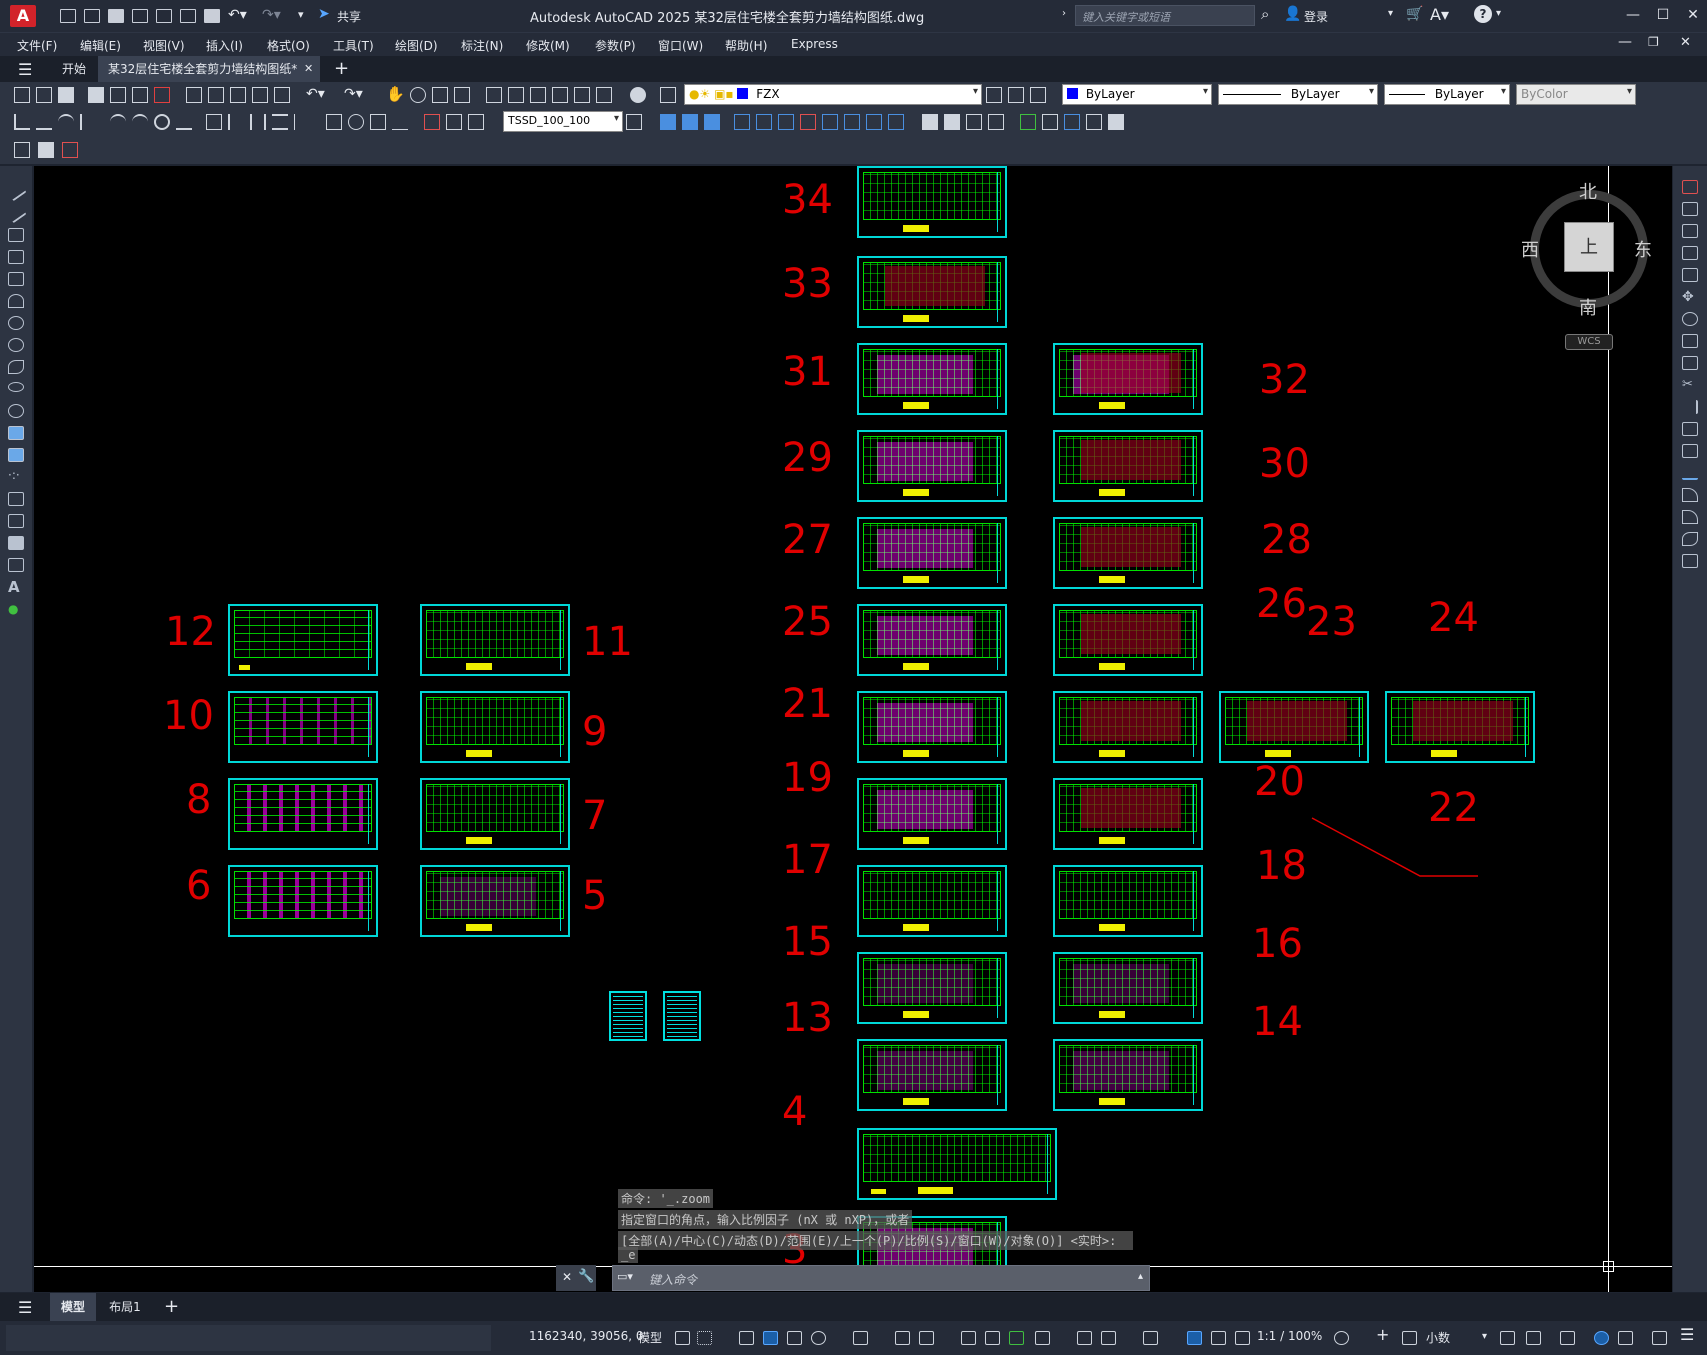 Image resolution: width=1707 pixels, height=1355 pixels. Describe the element at coordinates (1687, 1334) in the screenshot. I see `status-customize-icon: ☰` at that location.